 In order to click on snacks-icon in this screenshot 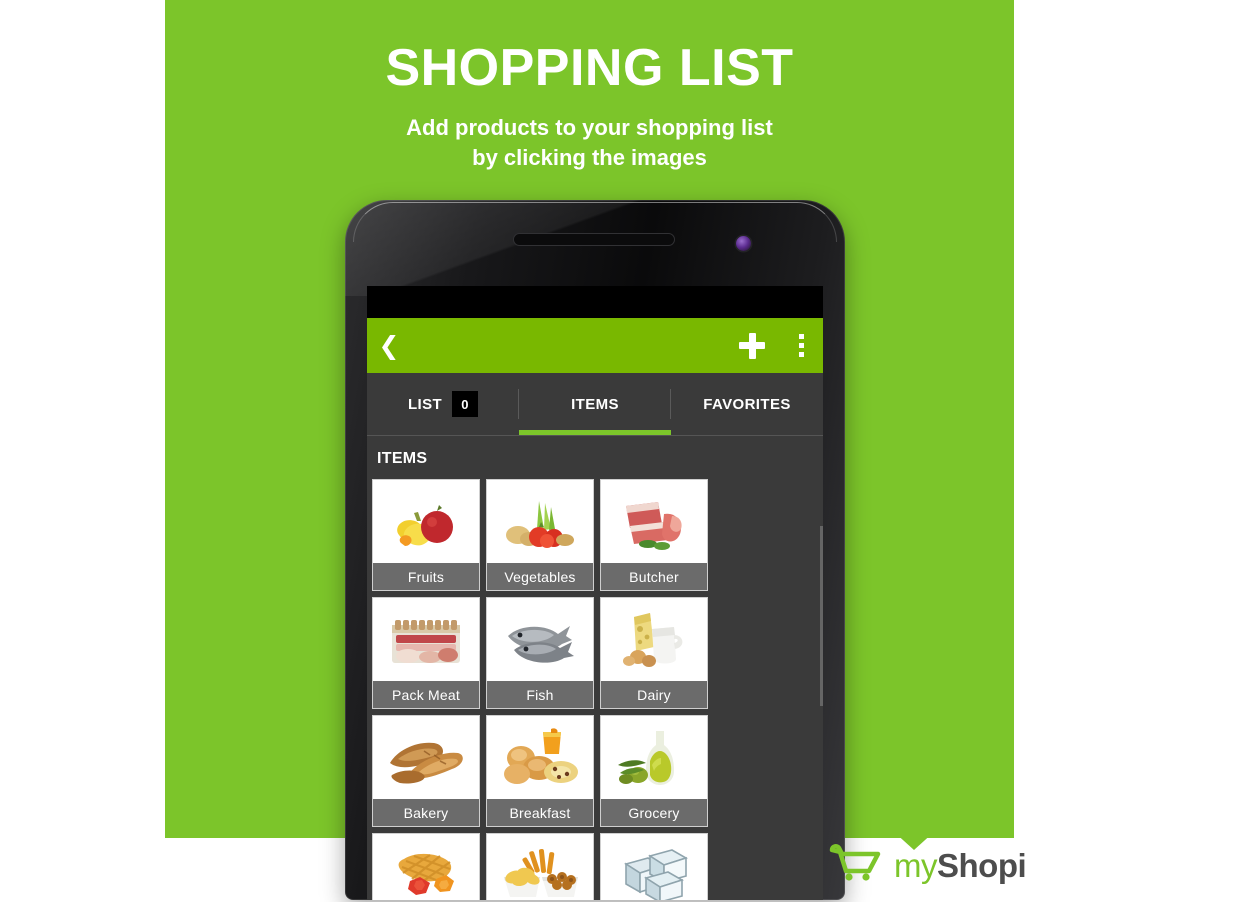, I will do `click(540, 867)`.